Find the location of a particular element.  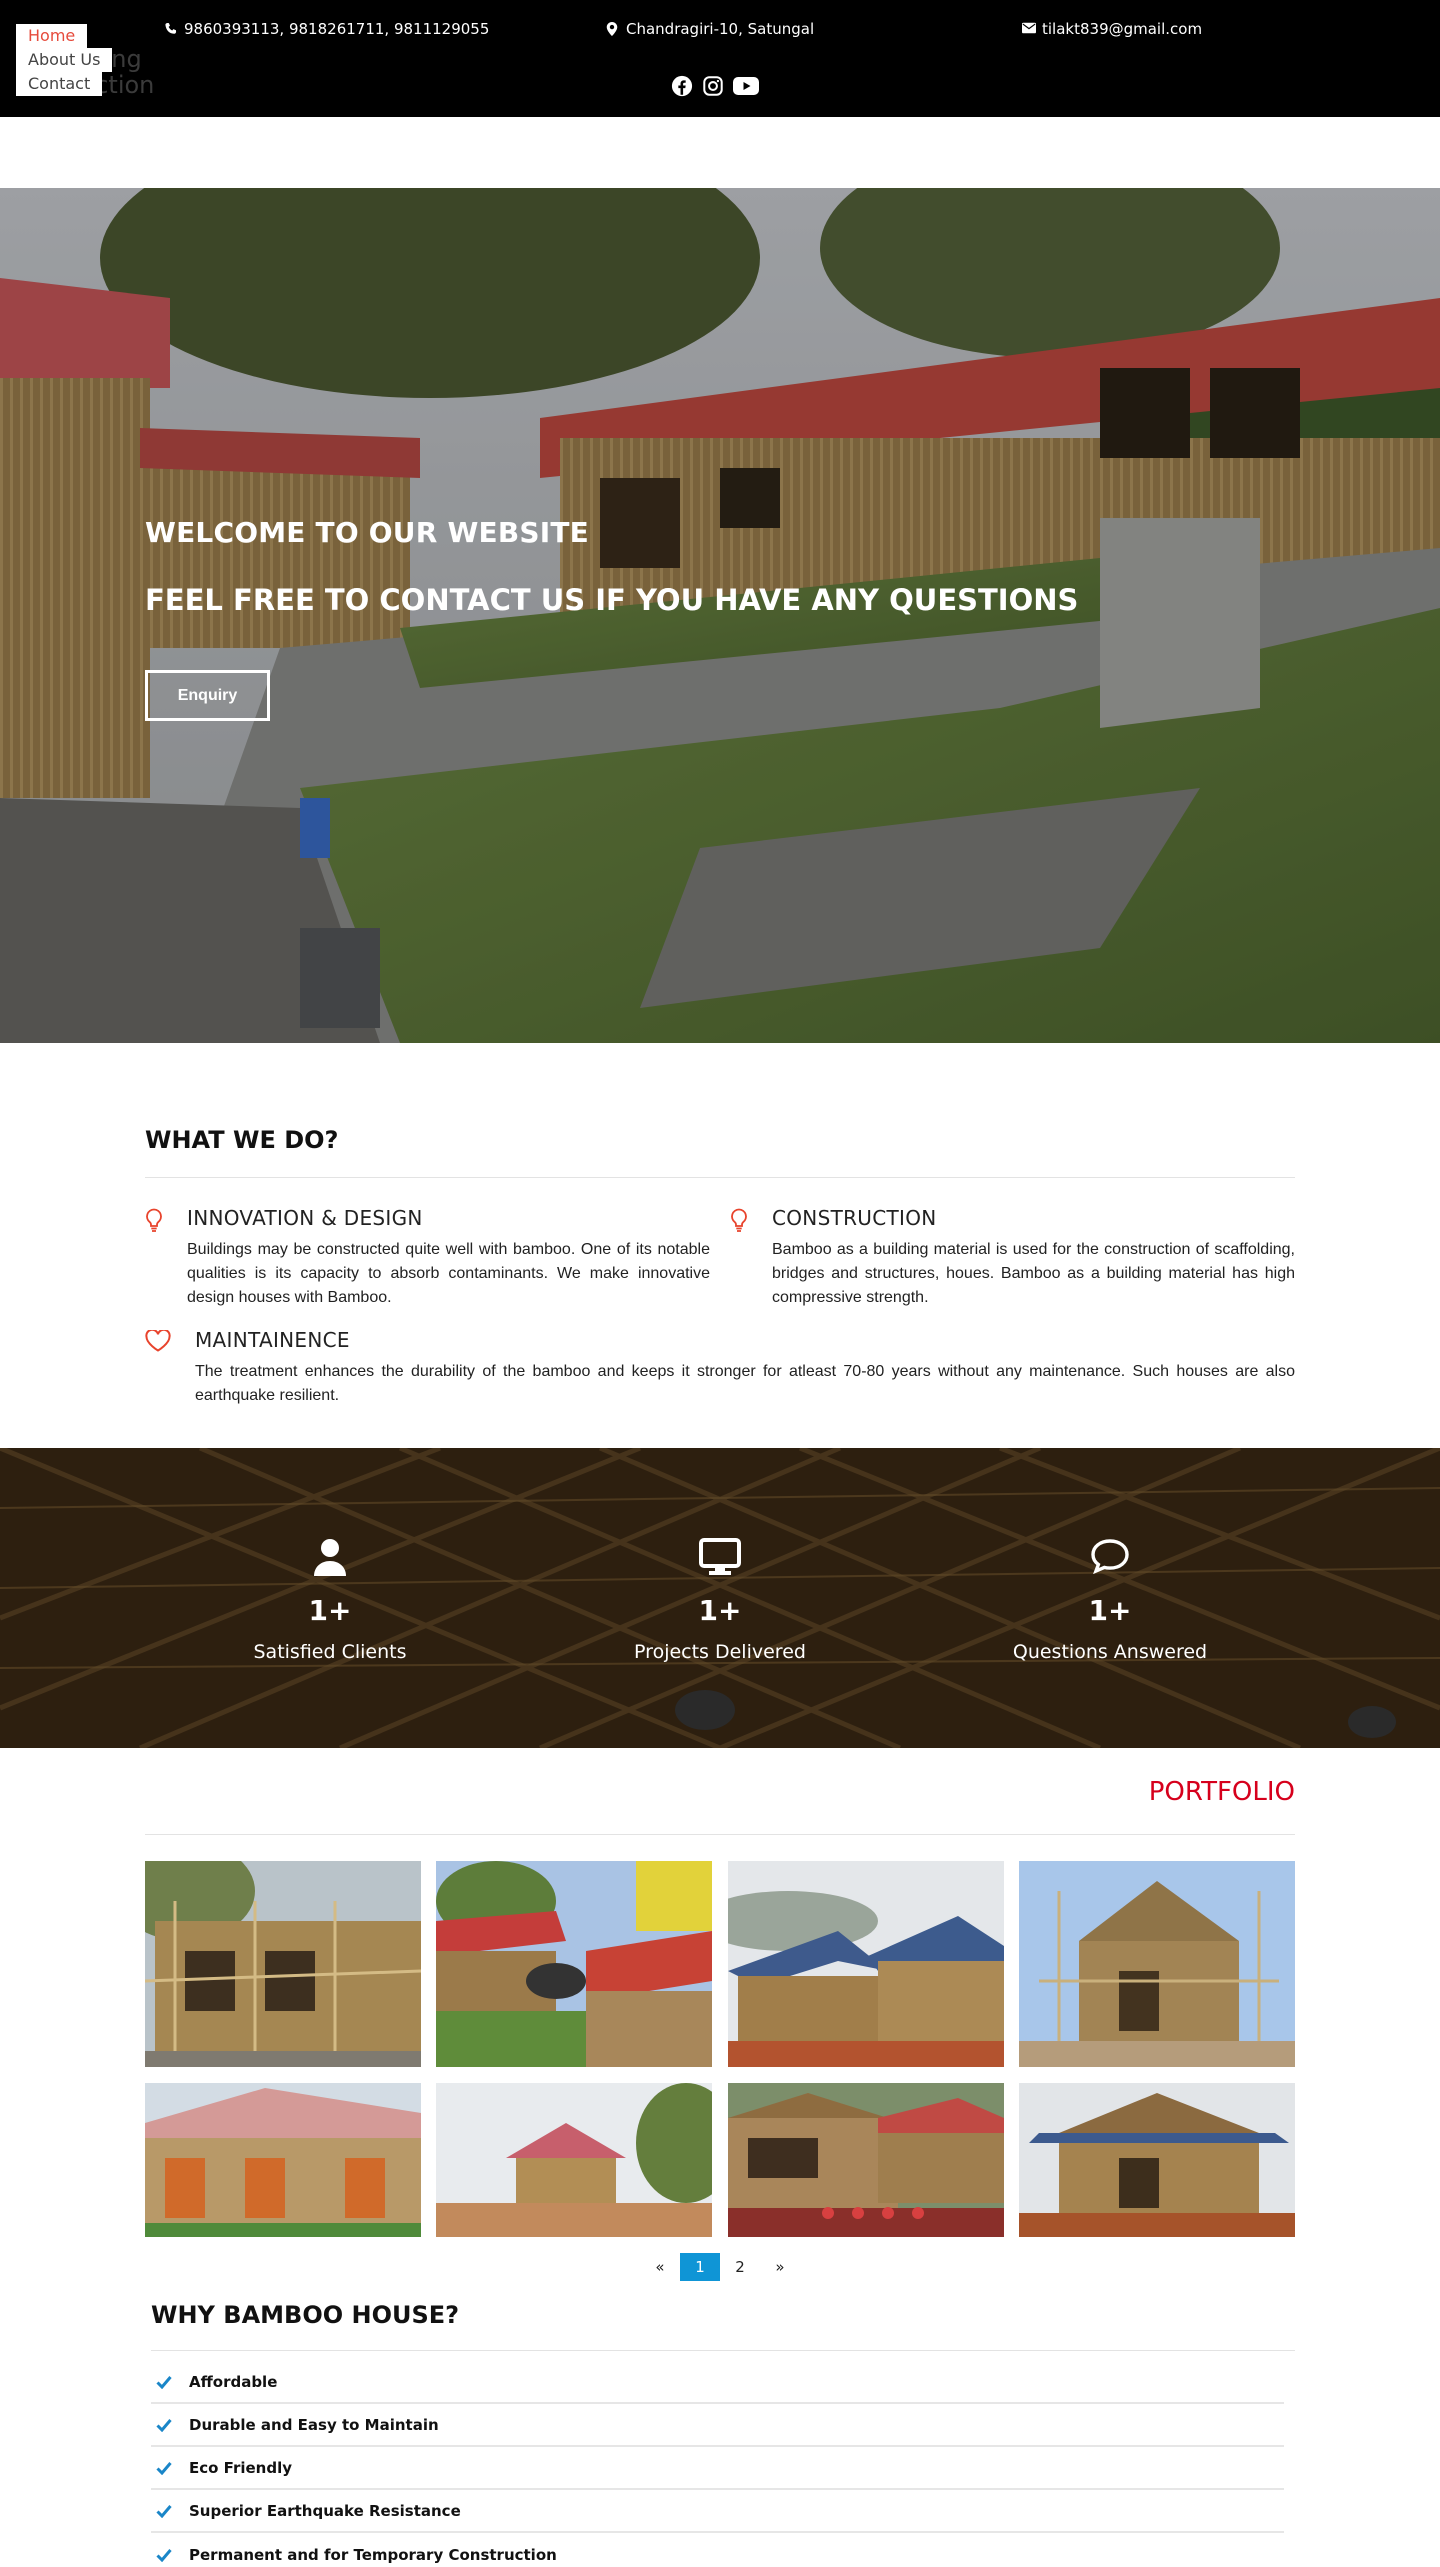

phone-info: 9860393113, 9818261711, 9811129055 is located at coordinates (326, 29).